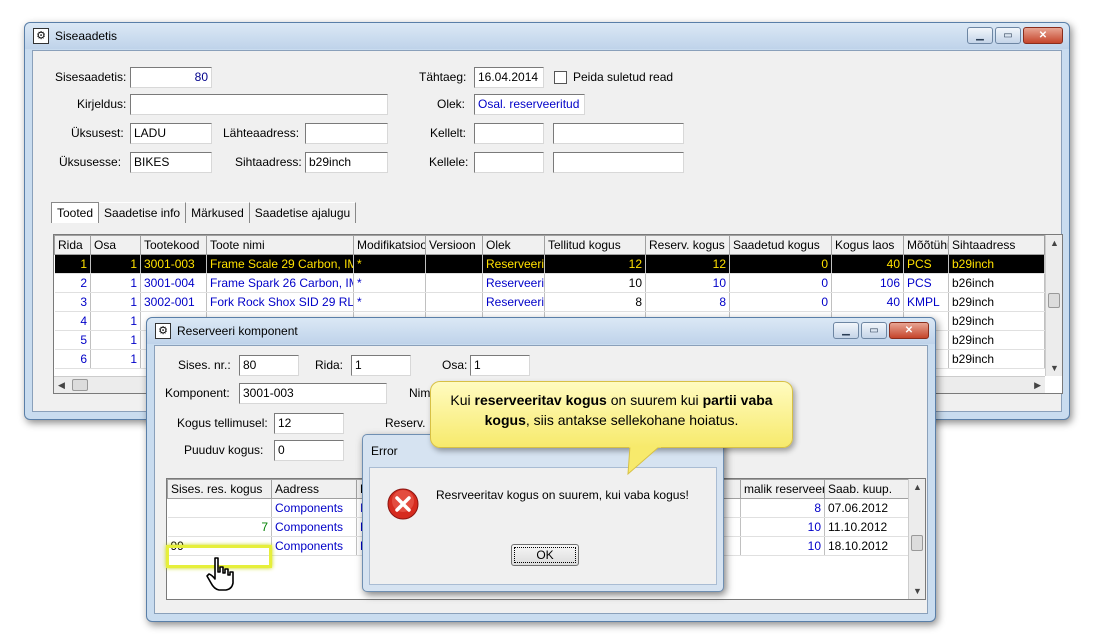 Image resolution: width=1093 pixels, height=644 pixels. What do you see at coordinates (980, 35) in the screenshot?
I see `minimize-icon: ▁` at bounding box center [980, 35].